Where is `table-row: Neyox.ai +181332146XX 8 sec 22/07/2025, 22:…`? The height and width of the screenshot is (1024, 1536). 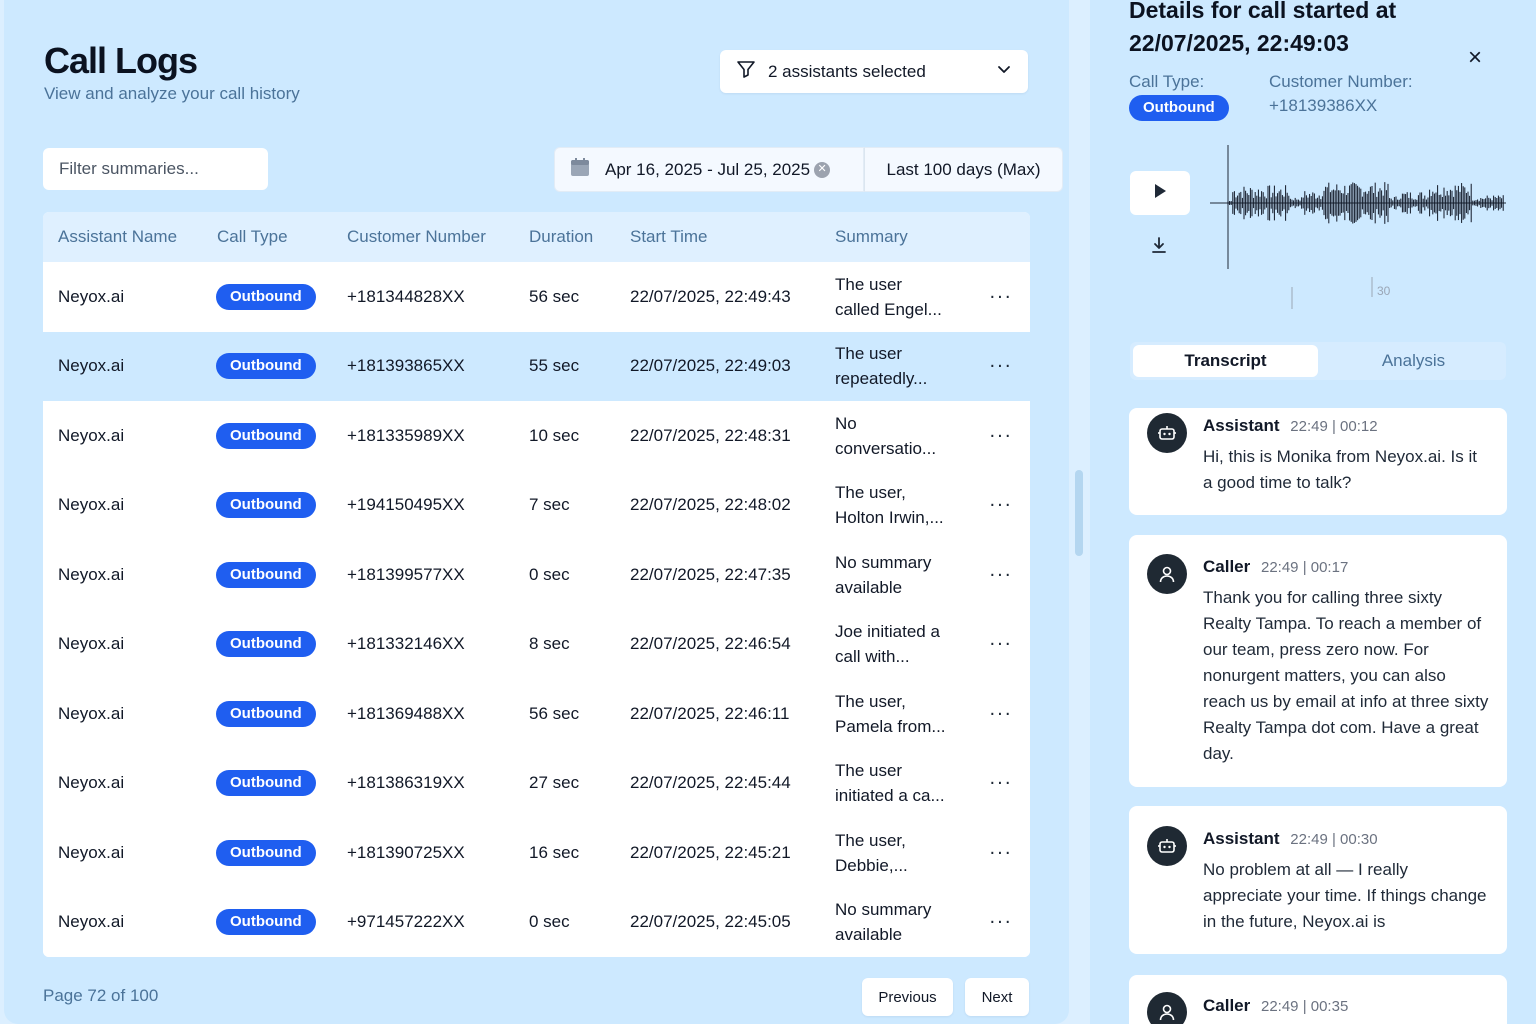
table-row: Neyox.ai +181332146XX 8 sec 22/07/2025, 22:… is located at coordinates (536, 644).